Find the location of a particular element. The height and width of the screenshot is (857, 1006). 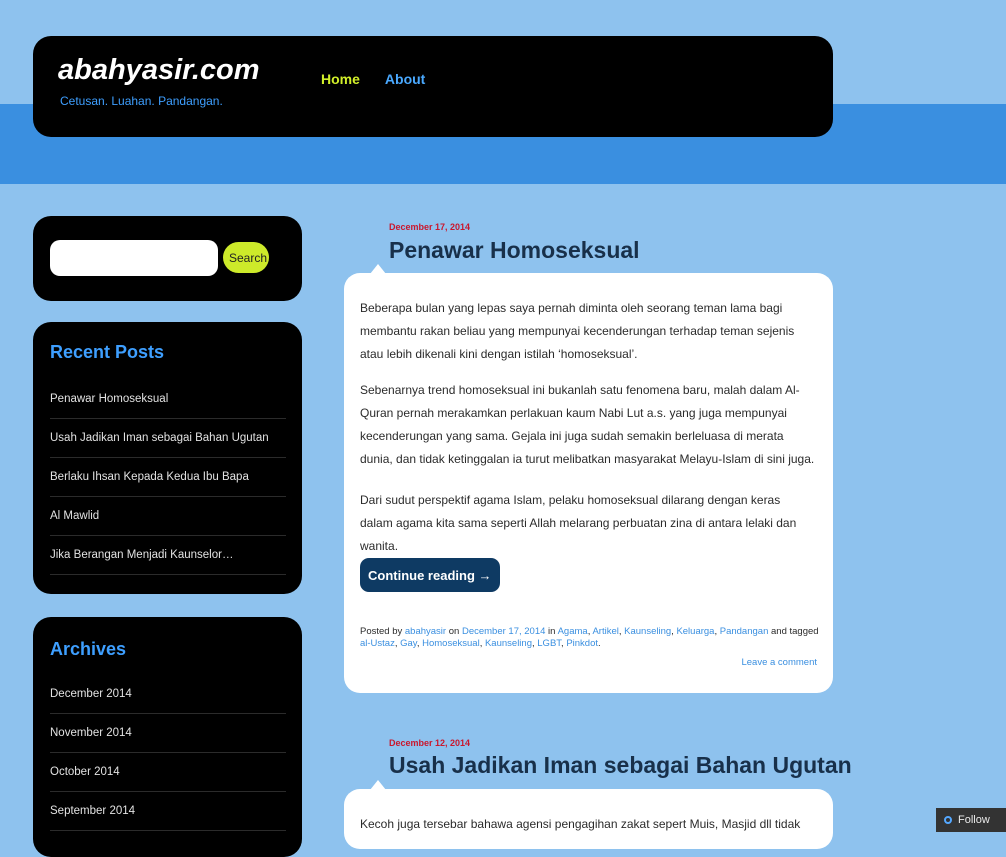

category-link: Agama is located at coordinates (573, 631).